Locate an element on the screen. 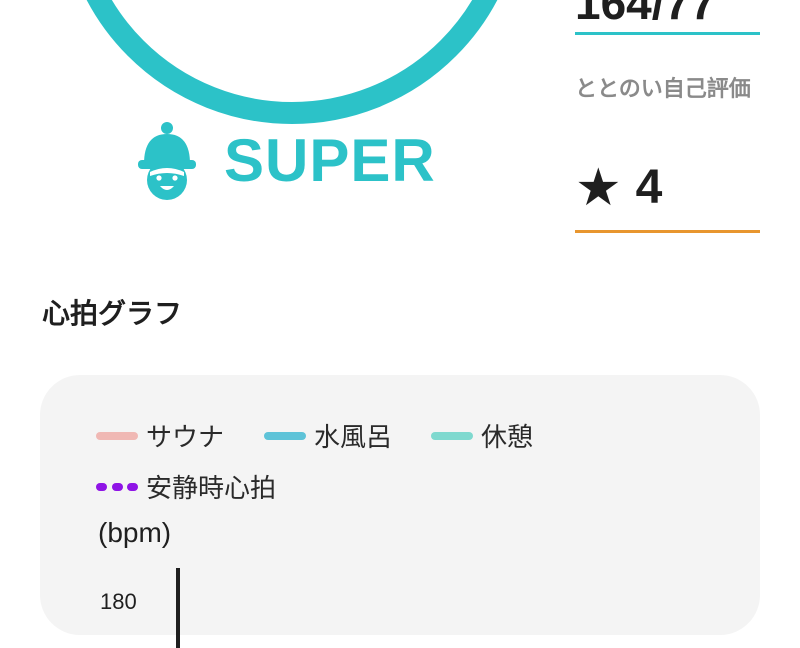 Image resolution: width=800 pixels, height=648 pixels. self-eval-rating: ★ 4 is located at coordinates (618, 187).